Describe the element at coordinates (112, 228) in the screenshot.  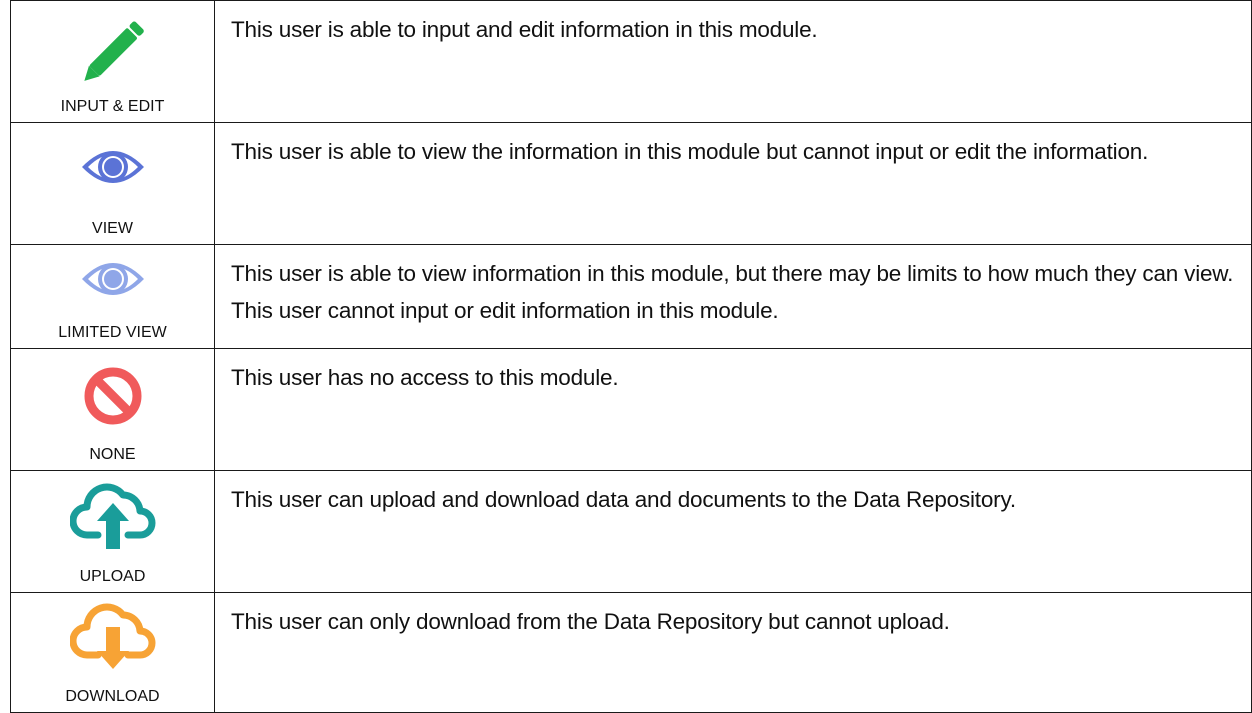
I see `legend-icon-label: VIEW` at that location.